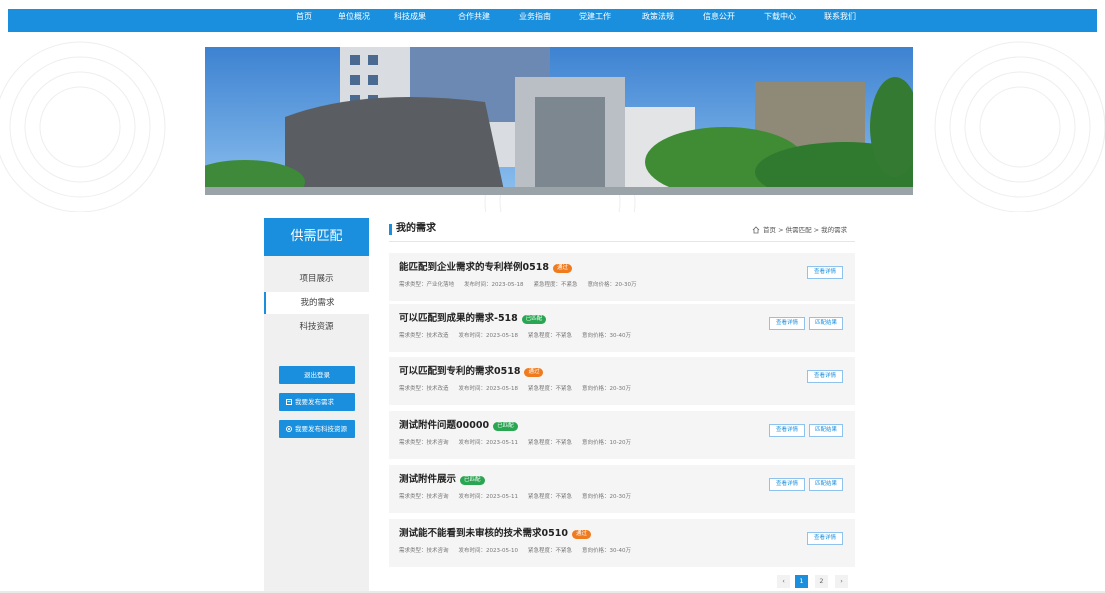 This screenshot has height=593, width=1105. I want to click on meta-date: 发布时间：2023-05-10, so click(488, 551).